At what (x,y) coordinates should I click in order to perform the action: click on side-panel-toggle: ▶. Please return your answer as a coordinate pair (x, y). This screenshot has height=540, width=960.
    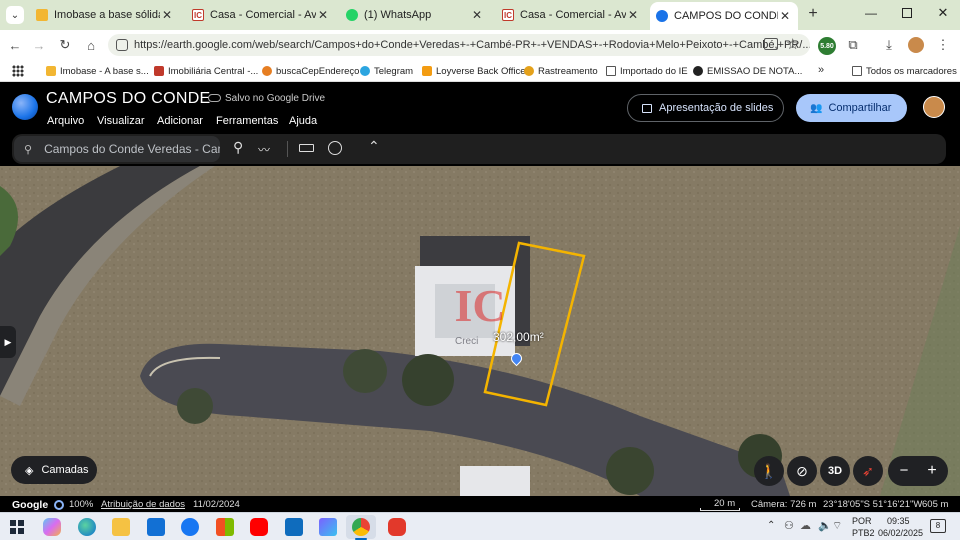
    Looking at the image, I should click on (8, 342).